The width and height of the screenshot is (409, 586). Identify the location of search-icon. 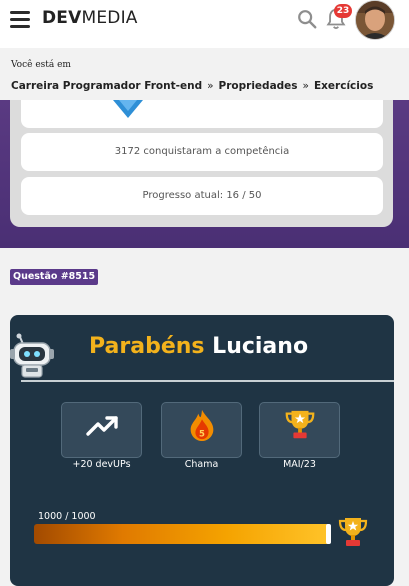
(307, 19).